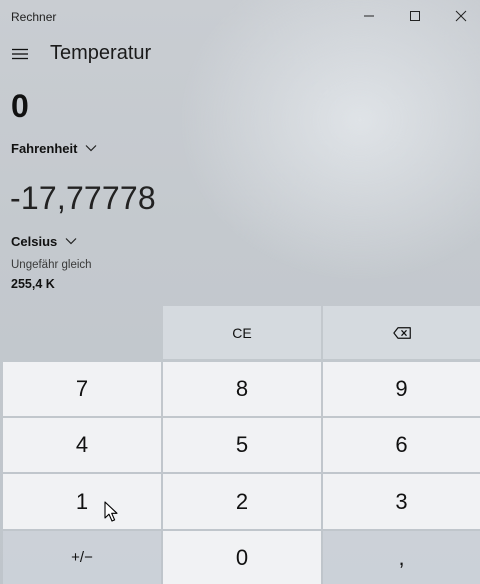  I want to click on close-icon, so click(461, 16).